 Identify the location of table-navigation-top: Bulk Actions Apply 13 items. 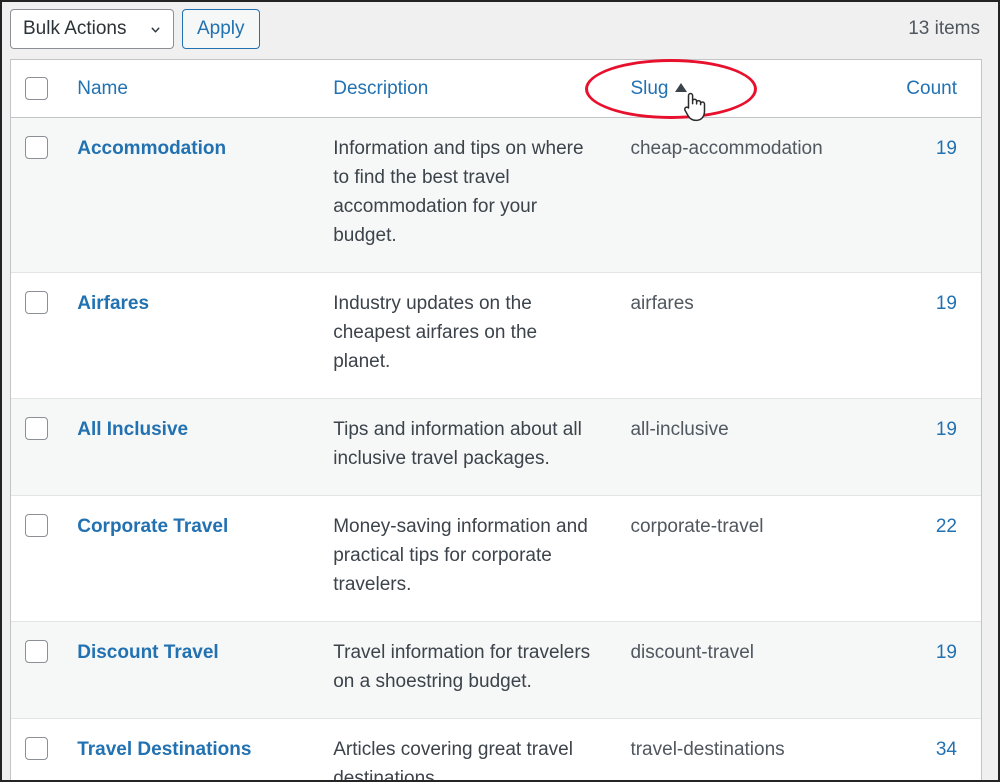
(500, 28).